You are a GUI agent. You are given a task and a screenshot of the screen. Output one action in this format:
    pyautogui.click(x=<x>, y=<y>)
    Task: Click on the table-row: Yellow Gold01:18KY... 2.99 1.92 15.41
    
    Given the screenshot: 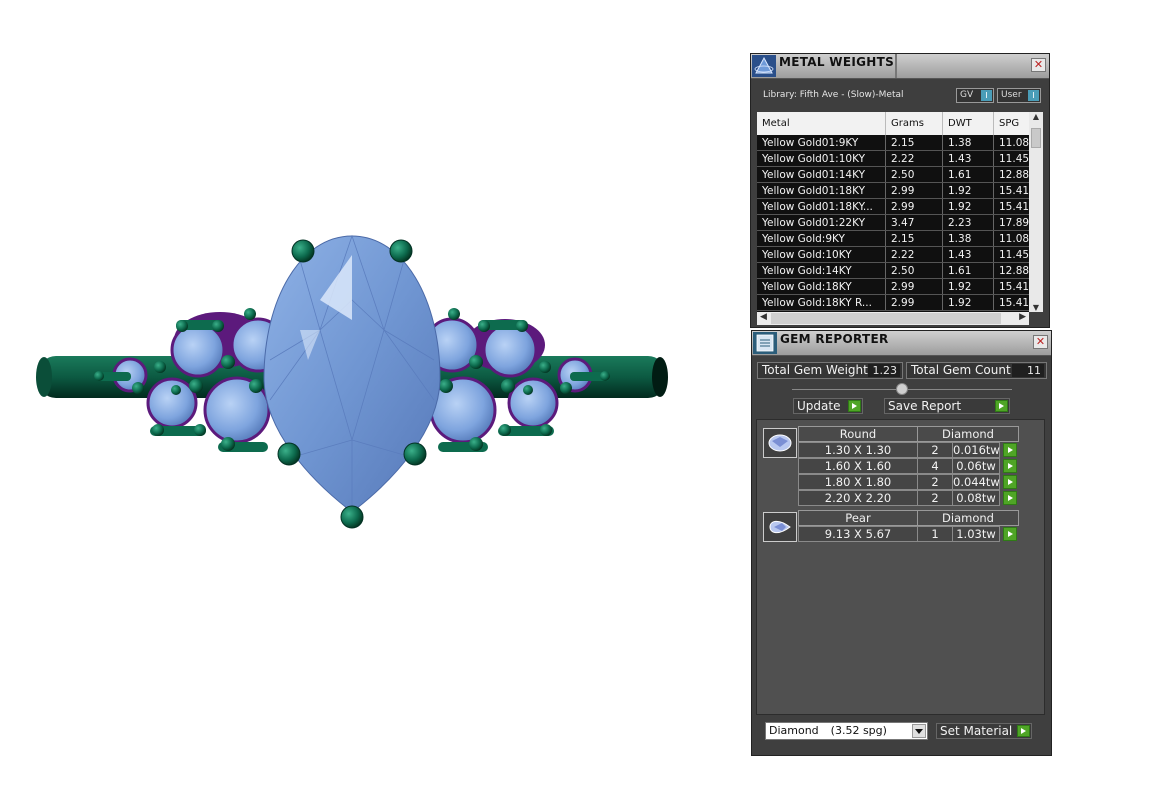 What is the action you would take?
    pyautogui.click(x=899, y=206)
    